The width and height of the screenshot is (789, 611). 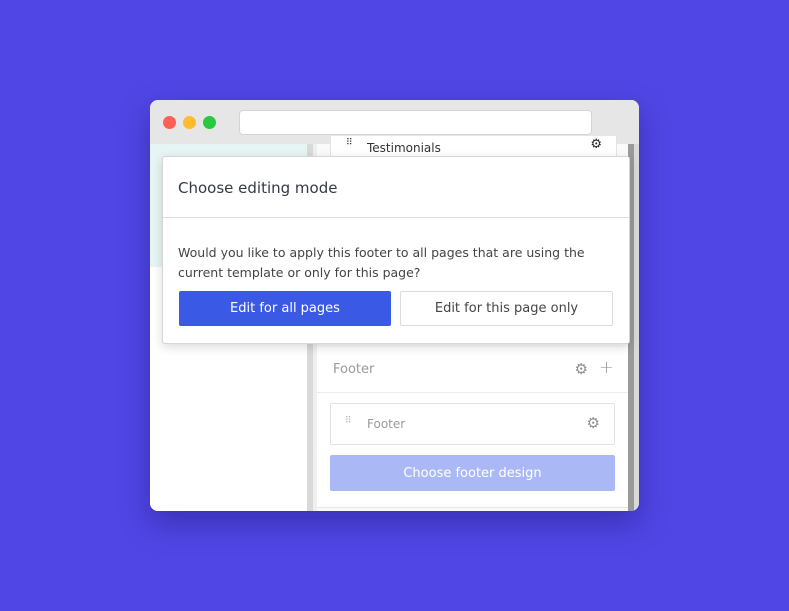 What do you see at coordinates (386, 424) in the screenshot?
I see `section-item-label: Footer` at bounding box center [386, 424].